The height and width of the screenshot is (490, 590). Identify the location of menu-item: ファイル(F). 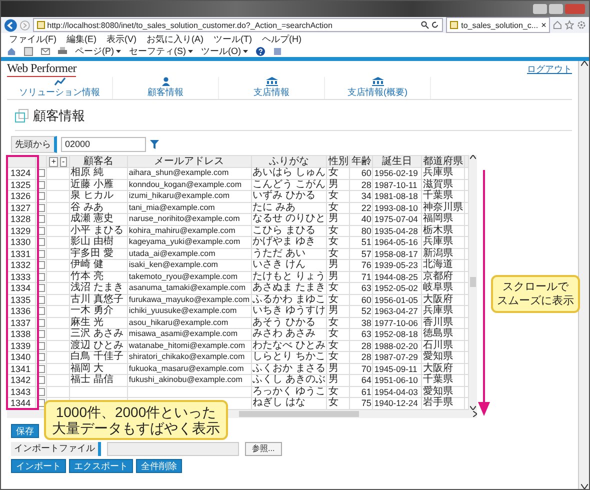
(32, 39).